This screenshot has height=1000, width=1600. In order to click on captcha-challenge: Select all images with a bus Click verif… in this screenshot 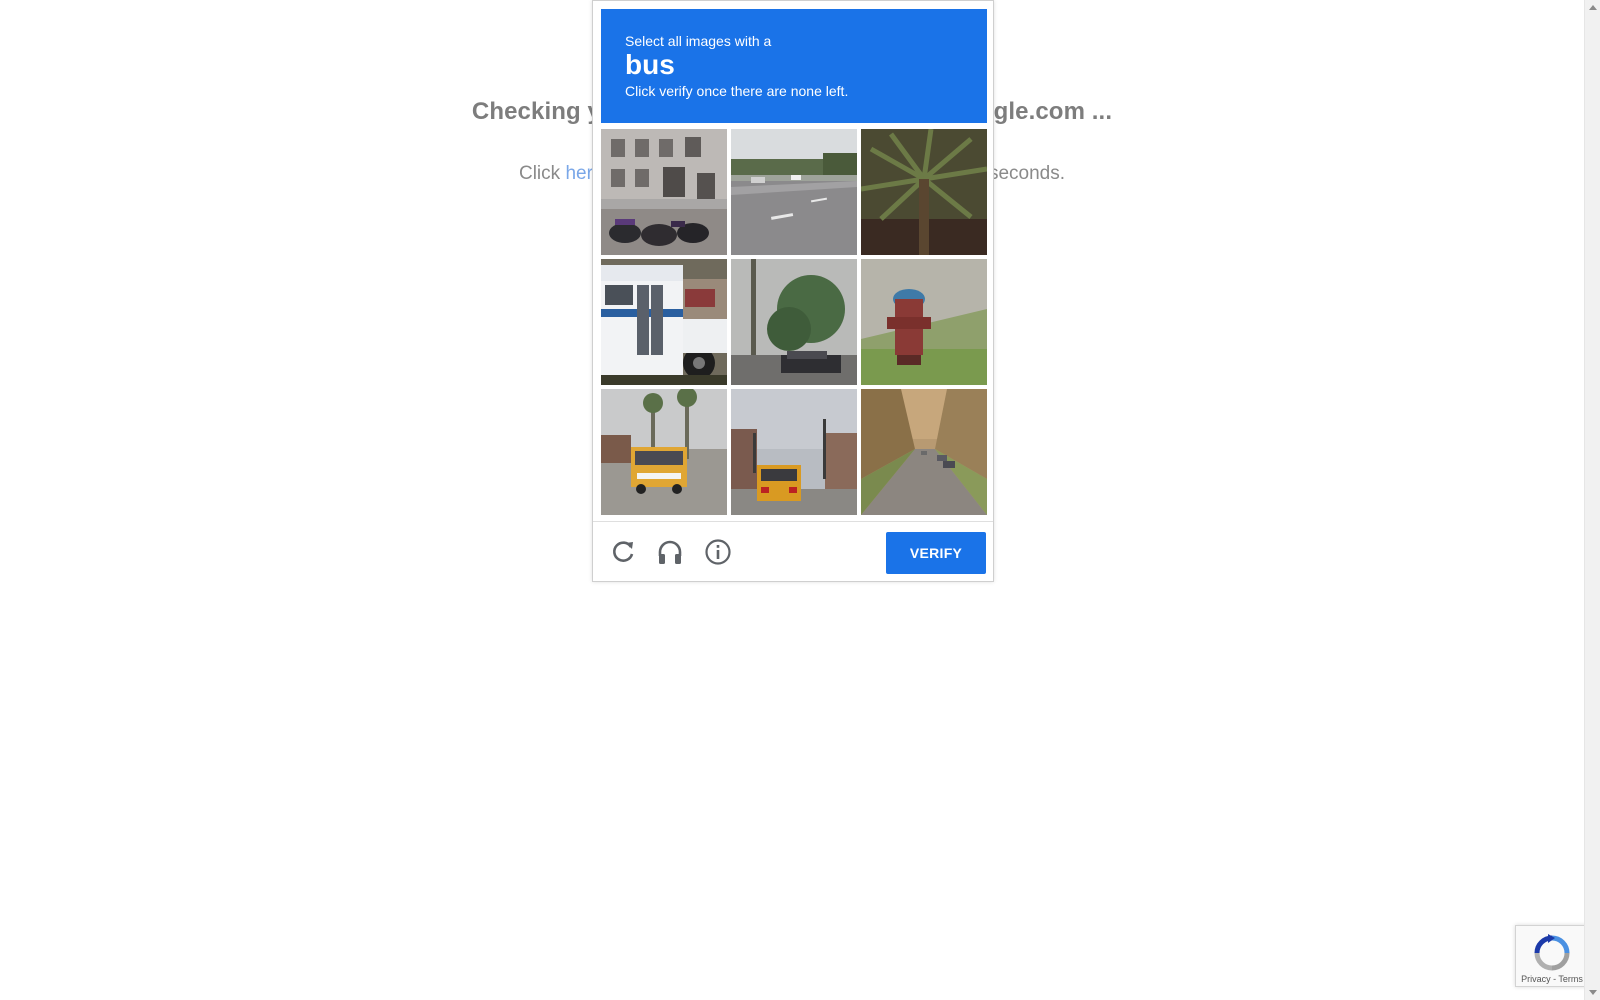, I will do `click(793, 291)`.